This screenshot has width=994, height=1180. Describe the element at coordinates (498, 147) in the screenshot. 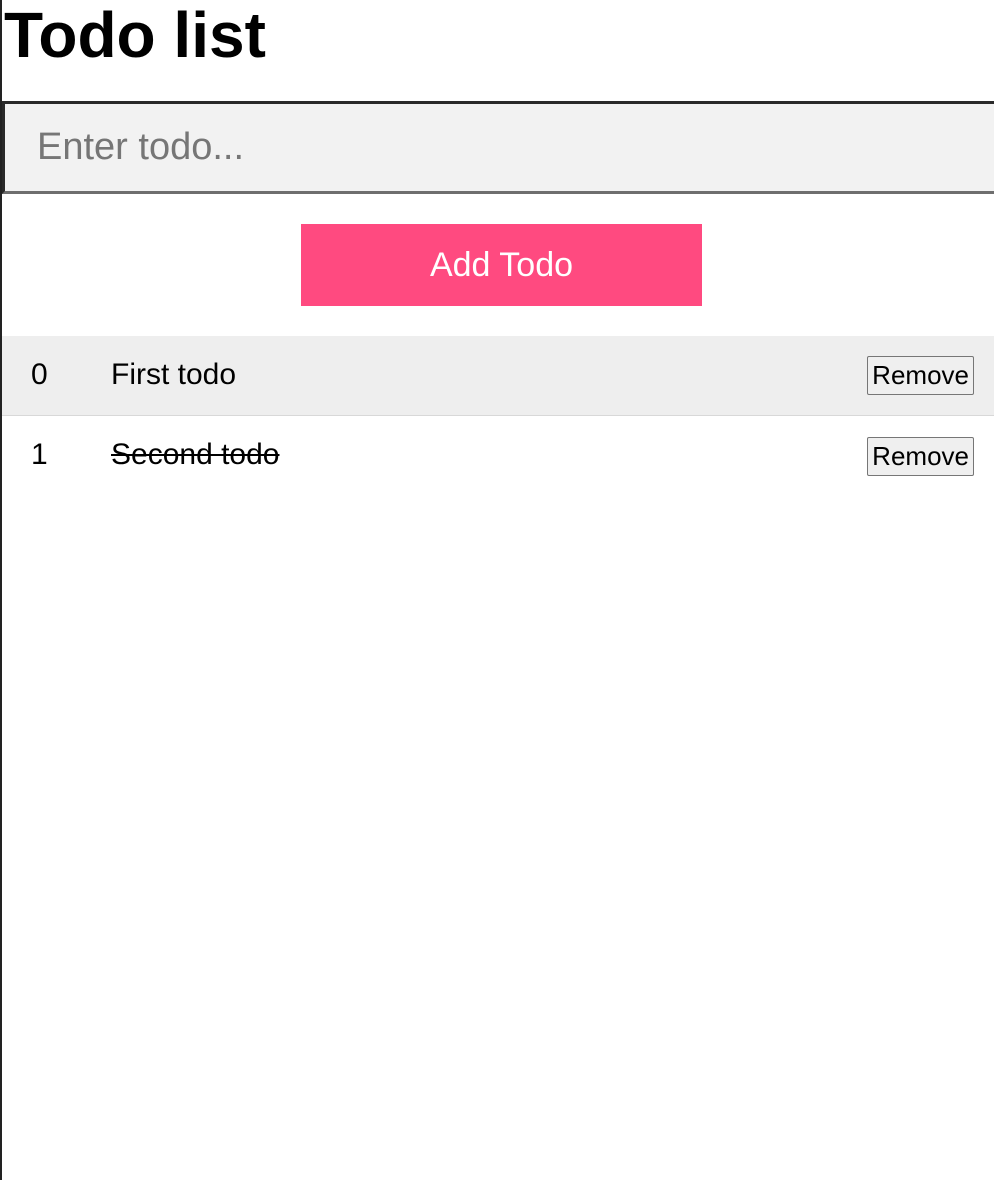

I see `todo-input` at that location.